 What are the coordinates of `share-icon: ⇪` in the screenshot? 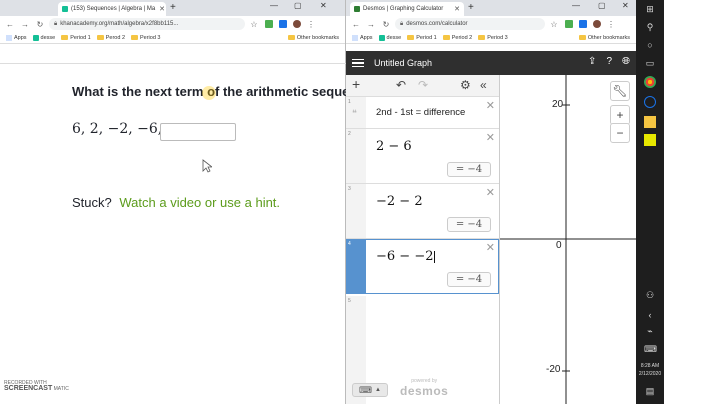 It's located at (592, 61).